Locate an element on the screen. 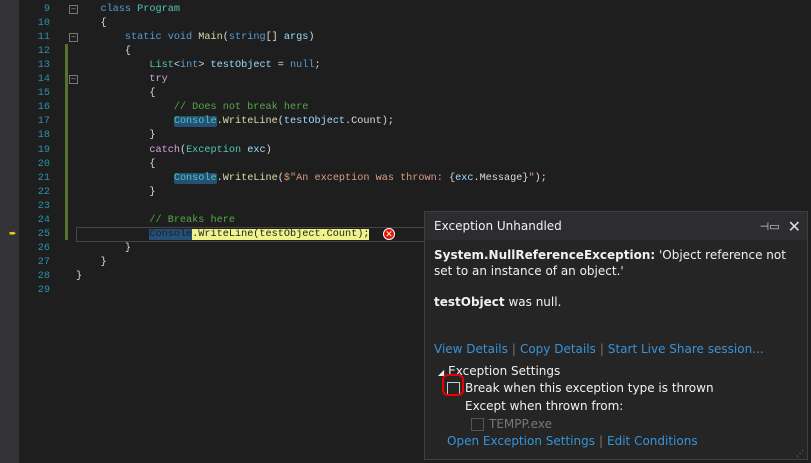 The height and width of the screenshot is (463, 811). bottom-links: Open Exception Settings | Edit Conditions is located at coordinates (572, 441).